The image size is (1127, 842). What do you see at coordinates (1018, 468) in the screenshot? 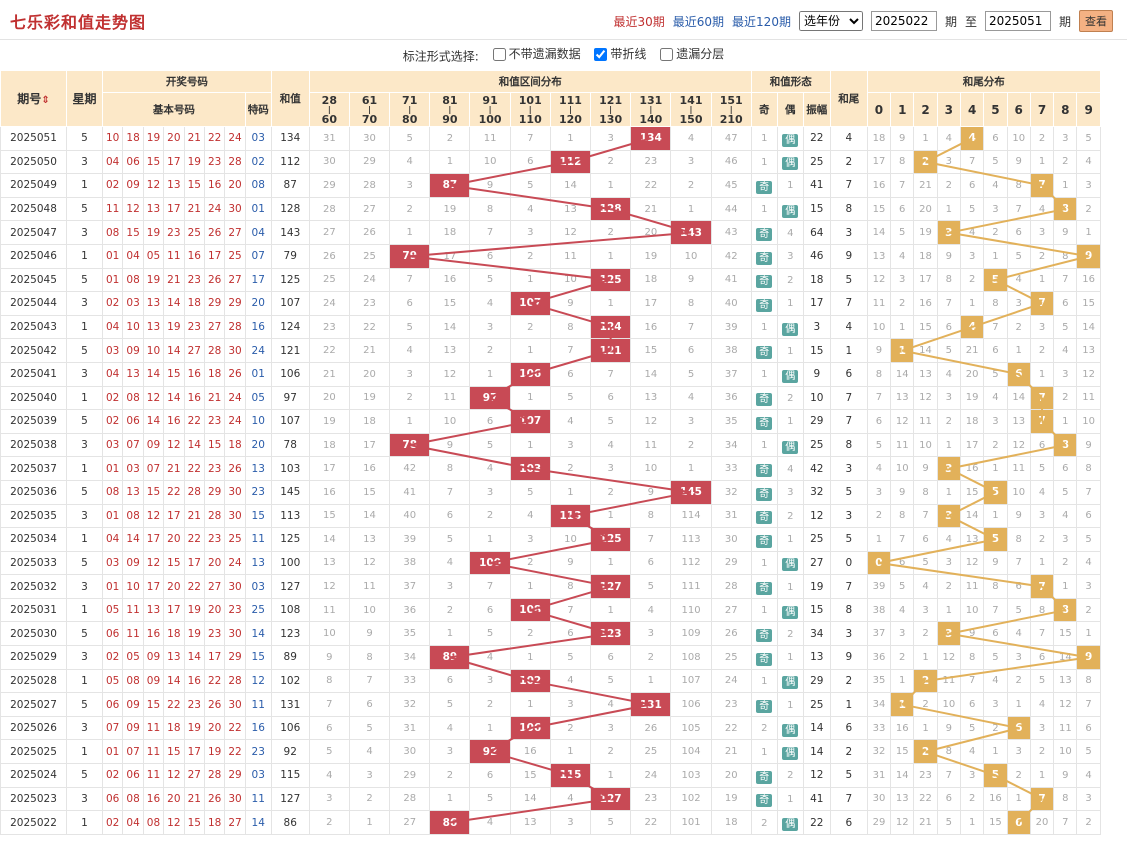
I see `tail-miss: 11` at bounding box center [1018, 468].